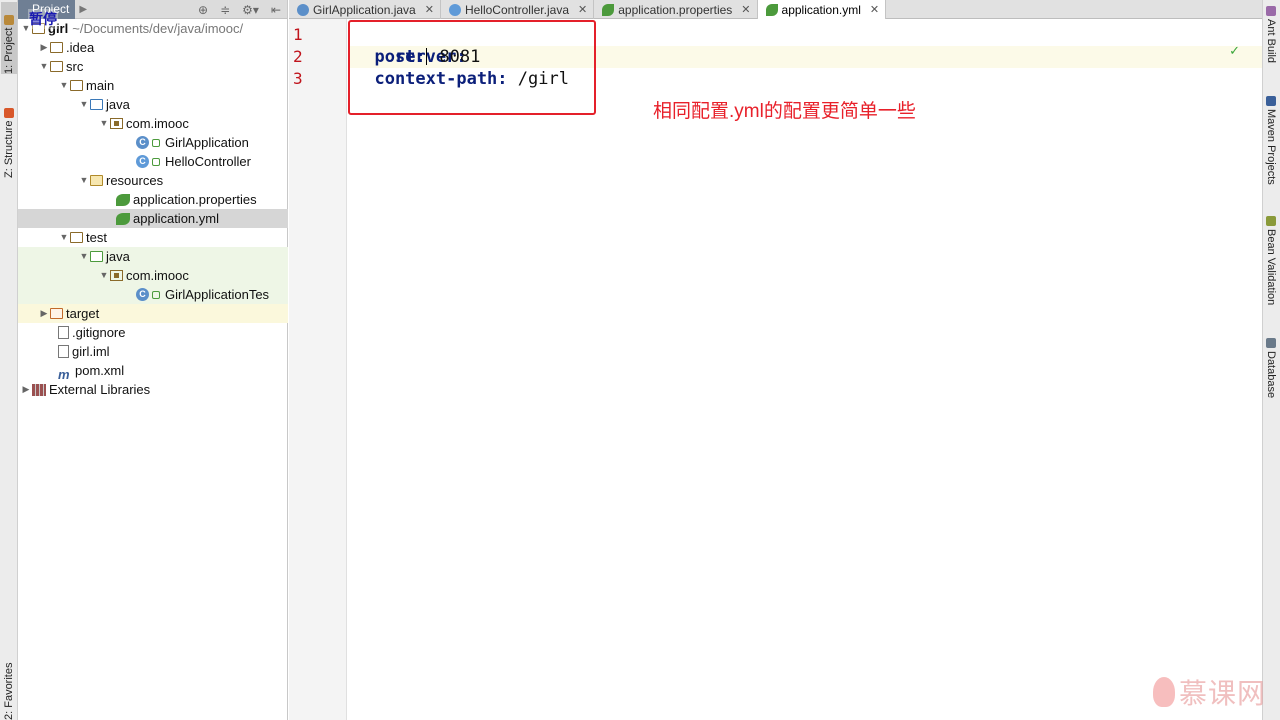 The image size is (1280, 720). What do you see at coordinates (1271, 146) in the screenshot?
I see `maven-projects-tool-tab: Maven Projects` at bounding box center [1271, 146].